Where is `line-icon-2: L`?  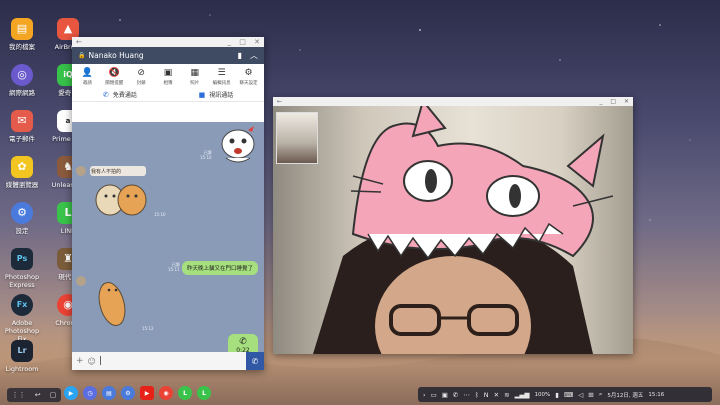
line-icon-2: L is located at coordinates (204, 393).